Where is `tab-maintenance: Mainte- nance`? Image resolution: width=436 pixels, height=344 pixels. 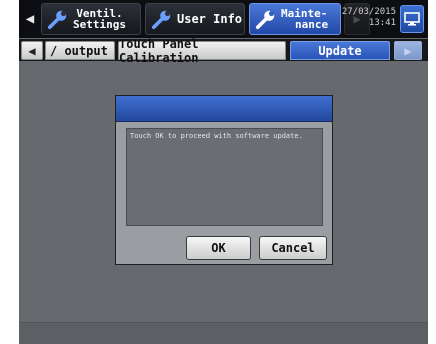 tab-maintenance: Mainte- nance is located at coordinates (295, 19).